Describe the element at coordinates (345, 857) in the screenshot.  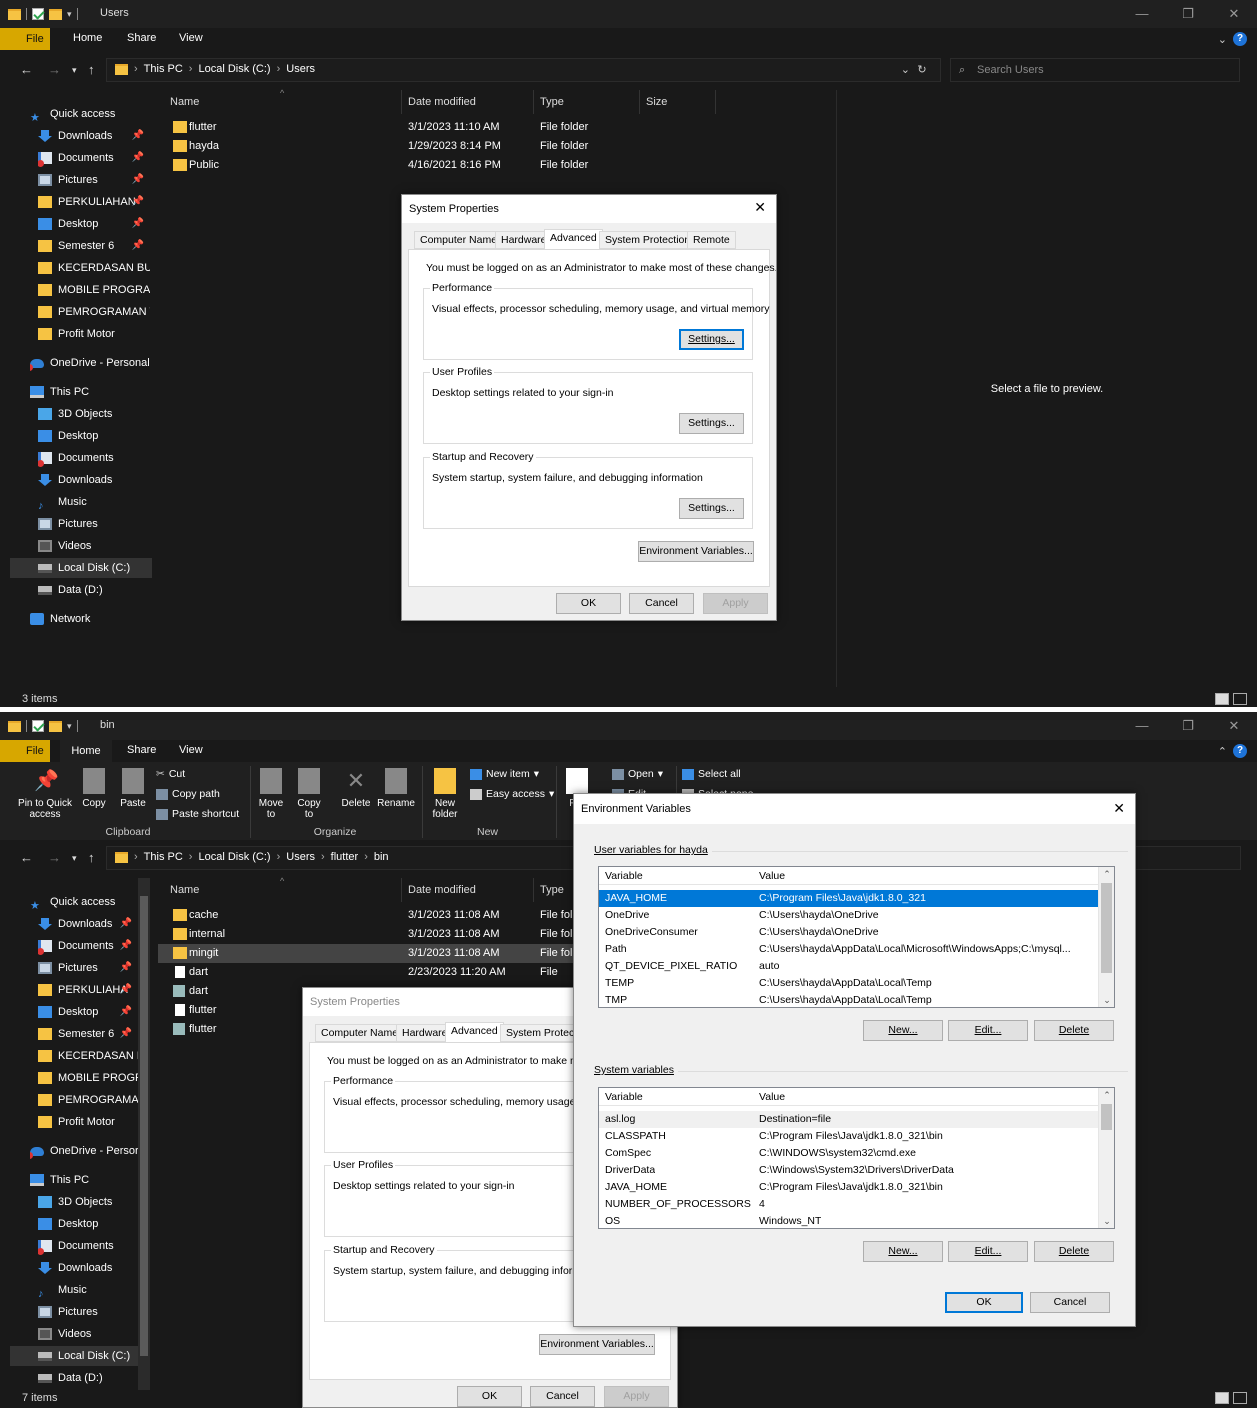
I see `breadcrumb-flutter: flutter` at that location.